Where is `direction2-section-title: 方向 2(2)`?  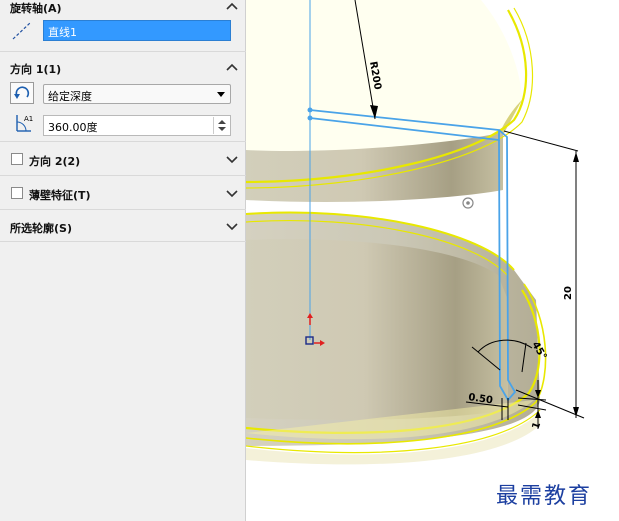
direction2-section-title: 方向 2(2) is located at coordinates (54, 161).